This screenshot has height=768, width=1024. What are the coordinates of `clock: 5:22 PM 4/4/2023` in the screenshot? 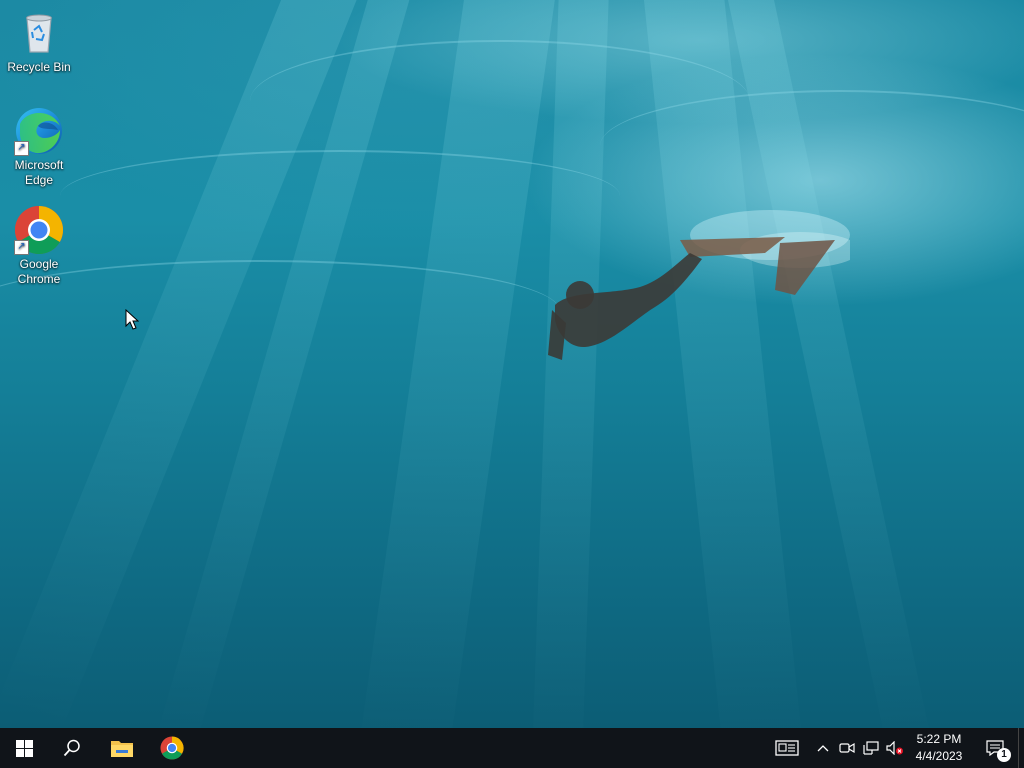 It's located at (939, 748).